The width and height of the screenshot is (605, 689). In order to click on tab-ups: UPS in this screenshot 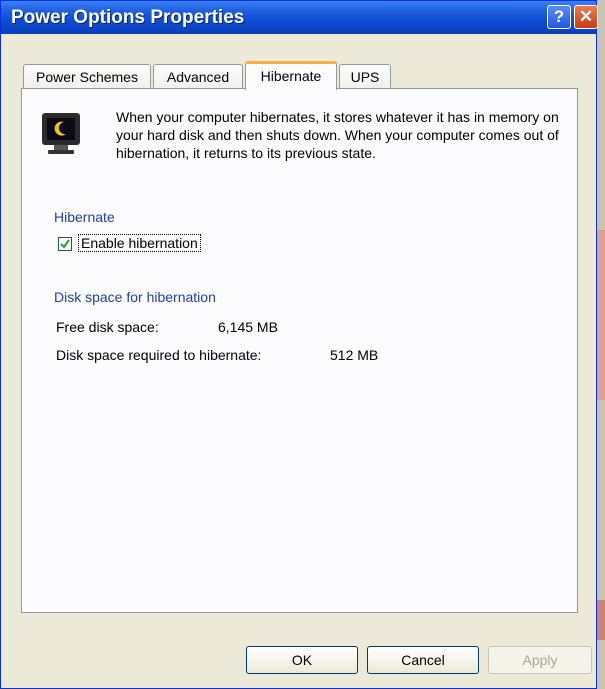, I will do `click(365, 76)`.